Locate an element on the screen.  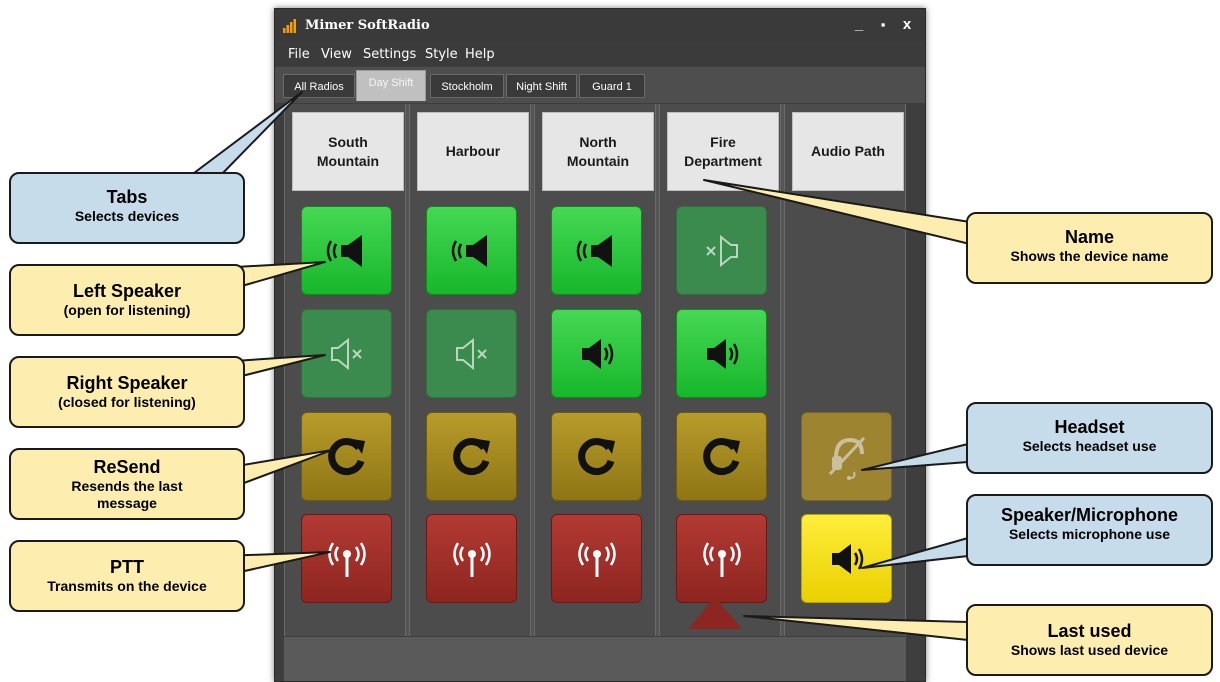
callout-name: Name Shows the device name is located at coordinates (1089, 248).